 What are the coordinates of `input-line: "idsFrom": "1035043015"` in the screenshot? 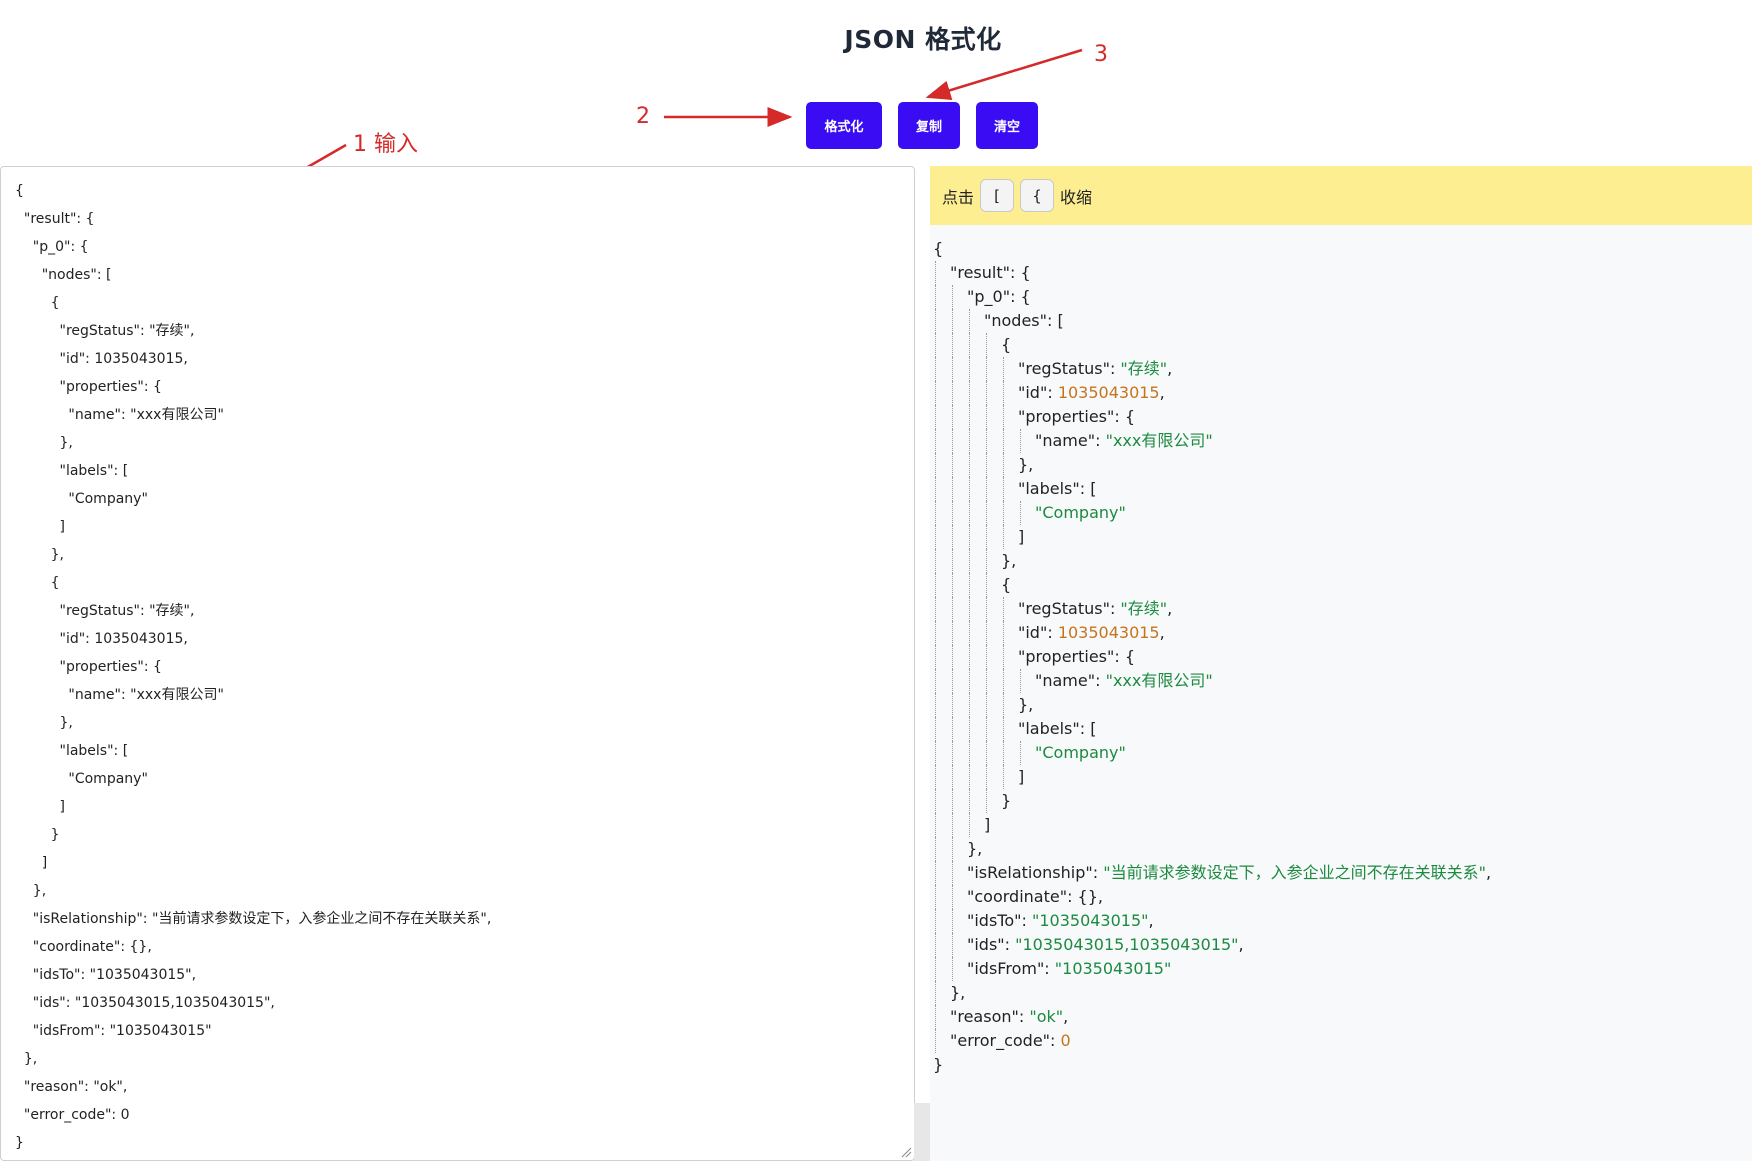 It's located at (113, 1031).